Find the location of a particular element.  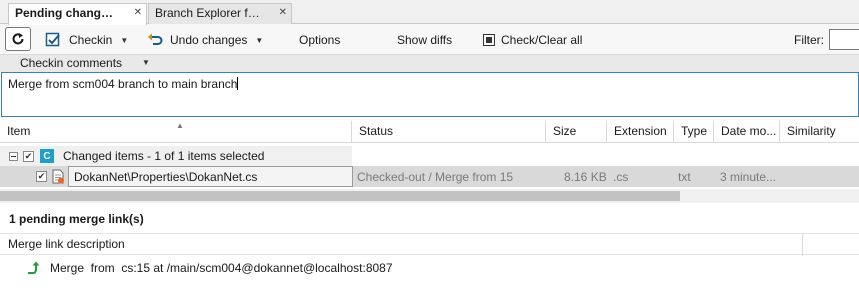

checkin-button: Checkin ▼ is located at coordinates (86, 40).